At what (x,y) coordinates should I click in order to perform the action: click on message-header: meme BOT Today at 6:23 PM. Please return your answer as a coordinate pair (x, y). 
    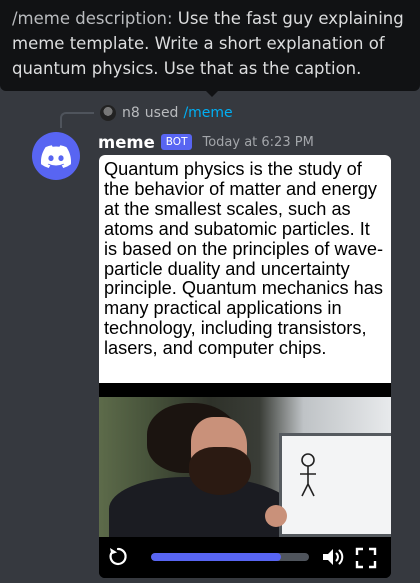
    Looking at the image, I should click on (206, 142).